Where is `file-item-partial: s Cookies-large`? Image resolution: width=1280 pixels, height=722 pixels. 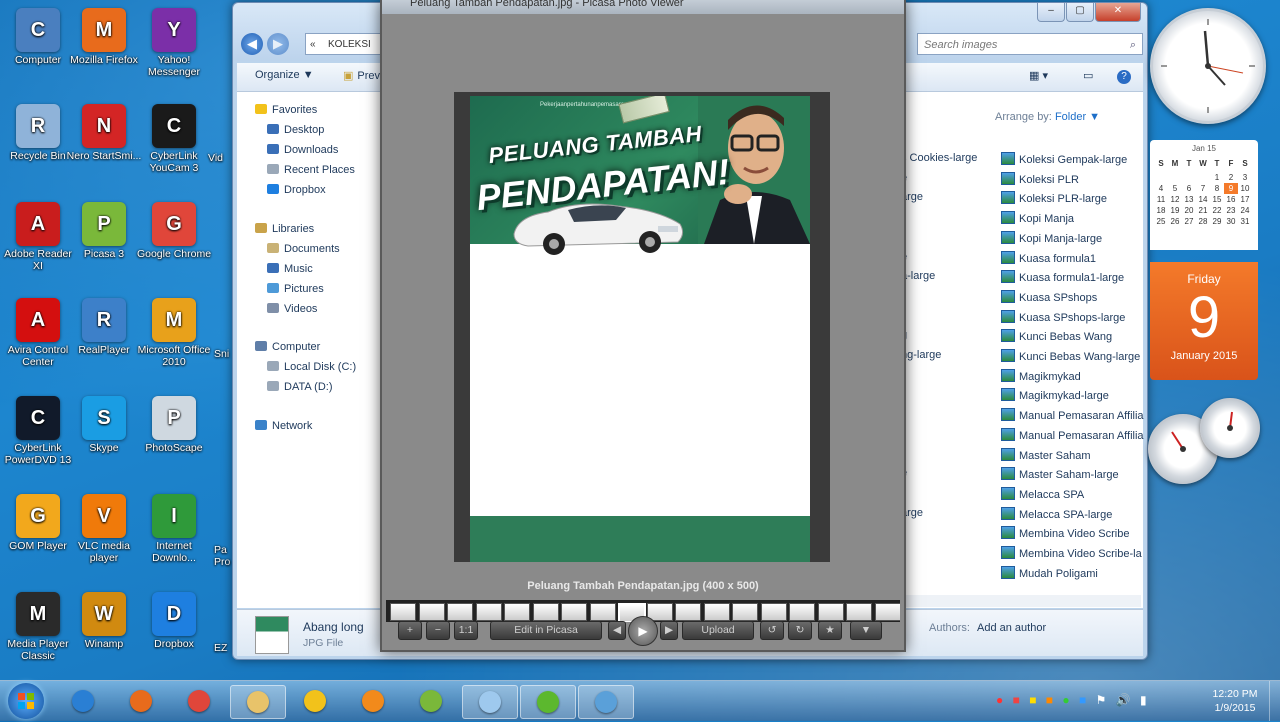
file-item-partial: s Cookies-large is located at coordinates (939, 158).